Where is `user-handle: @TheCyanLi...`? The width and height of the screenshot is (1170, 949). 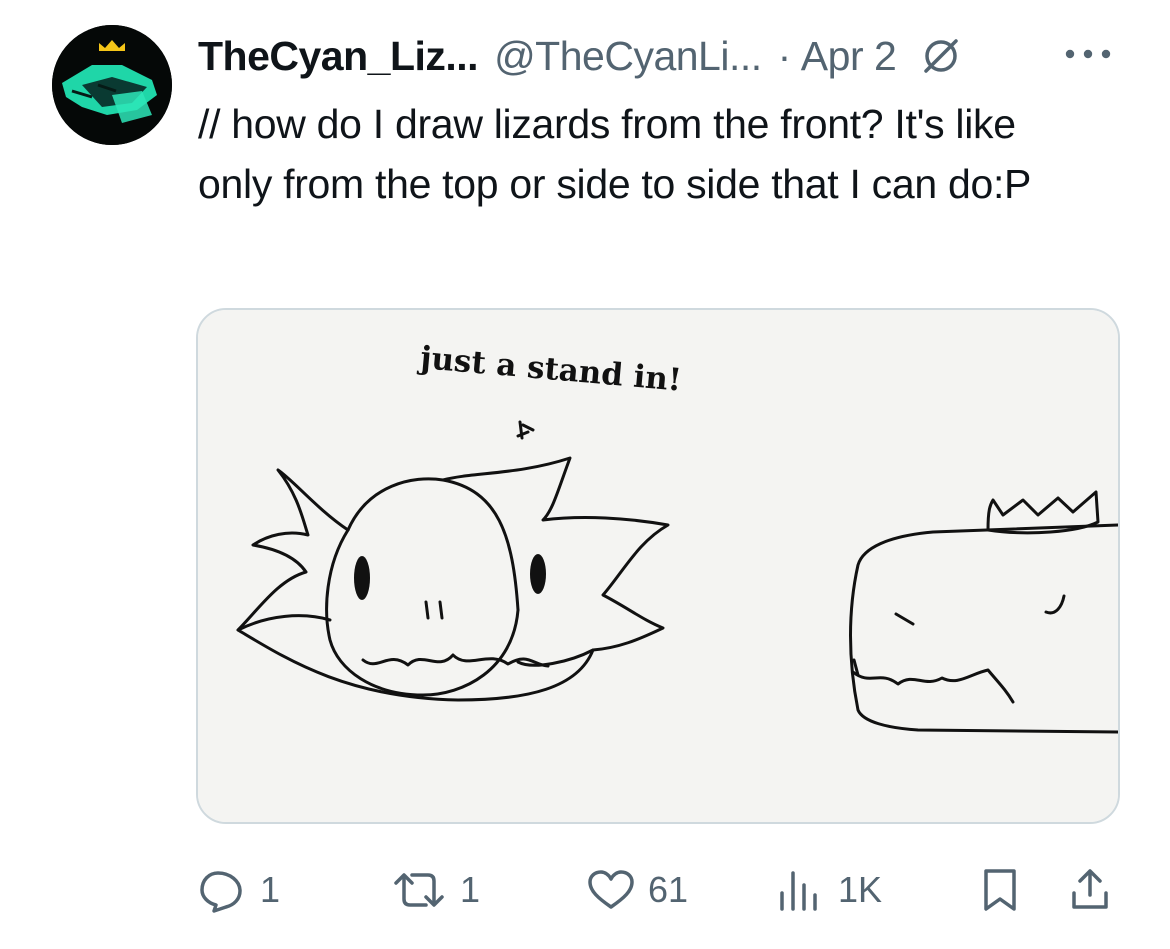
user-handle: @TheCyanLi... is located at coordinates (628, 56).